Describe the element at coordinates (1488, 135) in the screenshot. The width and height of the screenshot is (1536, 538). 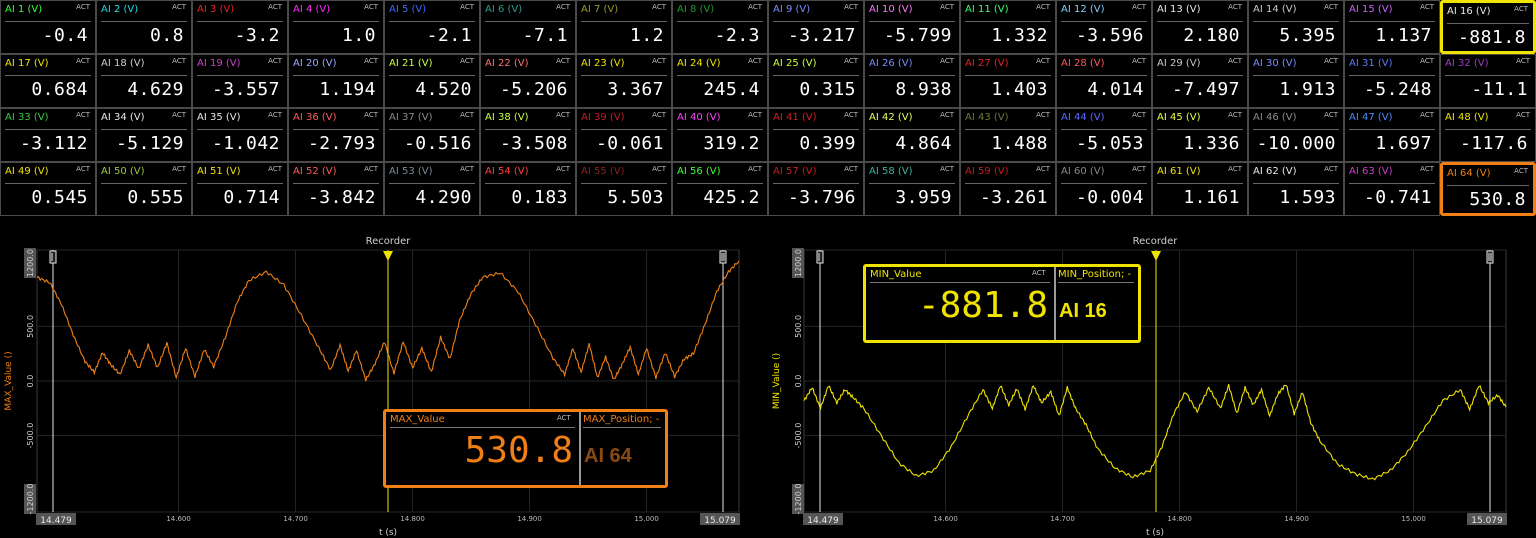
I see `channel-tile: AI 48 (V) ACT -117.6` at that location.